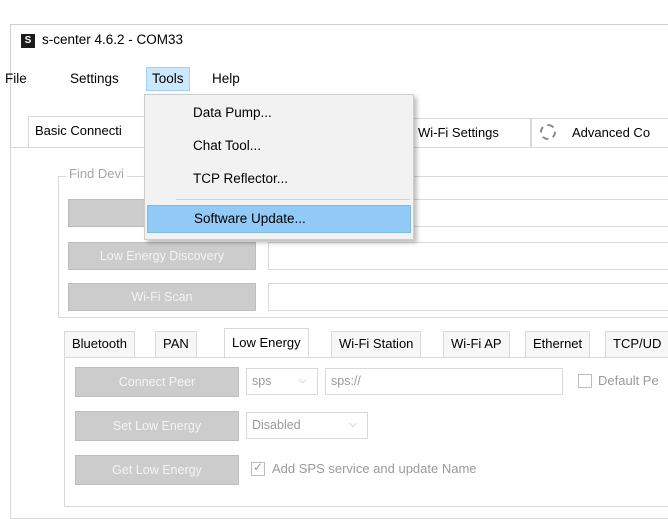 This screenshot has height=519, width=668. I want to click on low-energy-mode-value: Disabled, so click(276, 425).